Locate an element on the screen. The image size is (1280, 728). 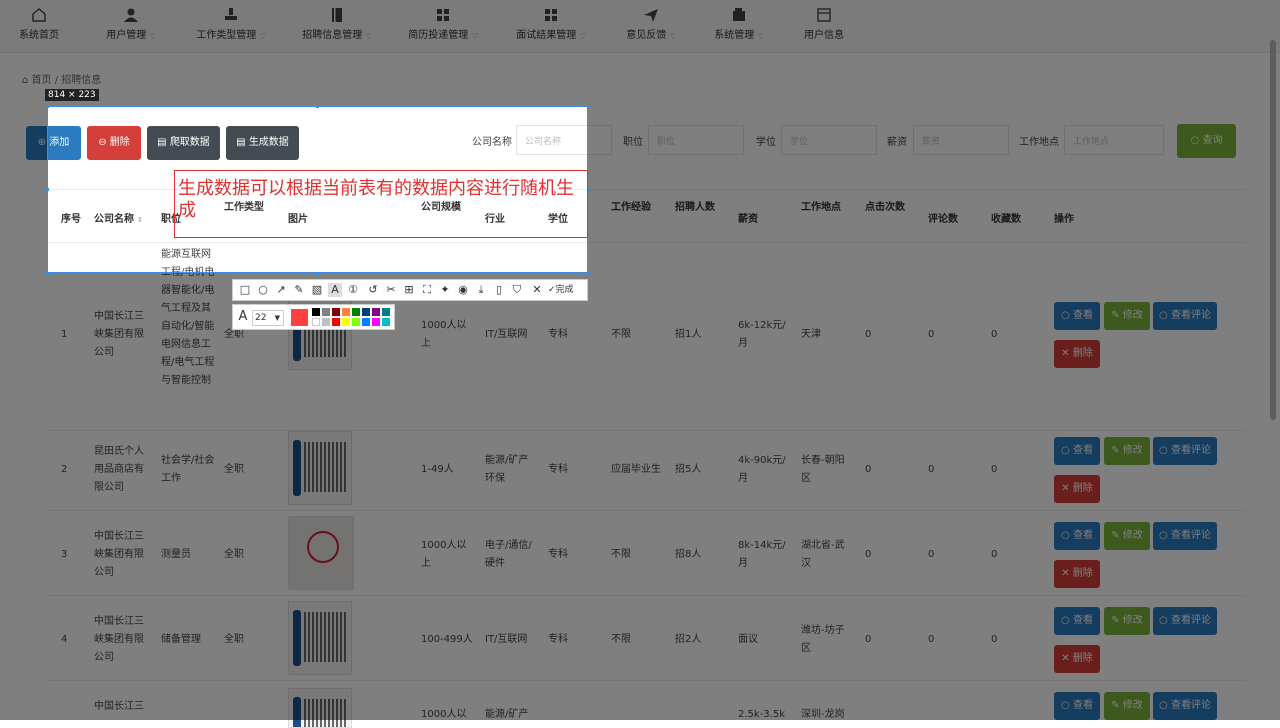
generate-data-button: ▤ 生成数据 is located at coordinates (262, 143).